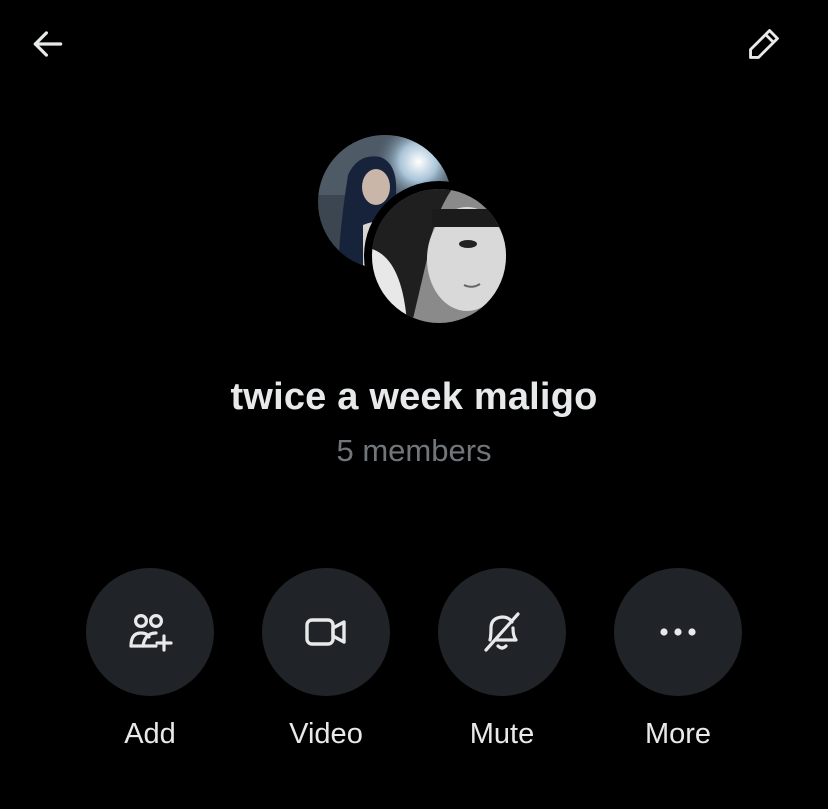 The image size is (828, 809). I want to click on video-camera-icon, so click(325, 632).